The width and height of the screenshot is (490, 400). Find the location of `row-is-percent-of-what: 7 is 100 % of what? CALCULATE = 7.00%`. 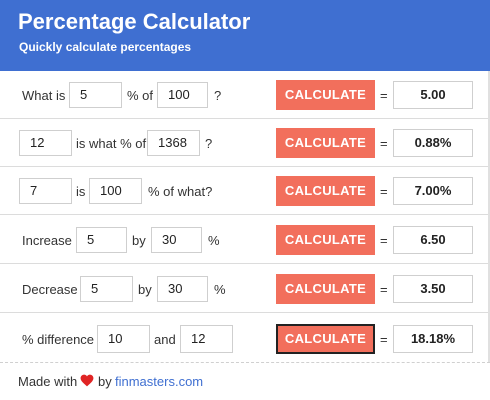

row-is-percent-of-what: 7 is 100 % of what? CALCULATE = 7.00% is located at coordinates (245, 191).